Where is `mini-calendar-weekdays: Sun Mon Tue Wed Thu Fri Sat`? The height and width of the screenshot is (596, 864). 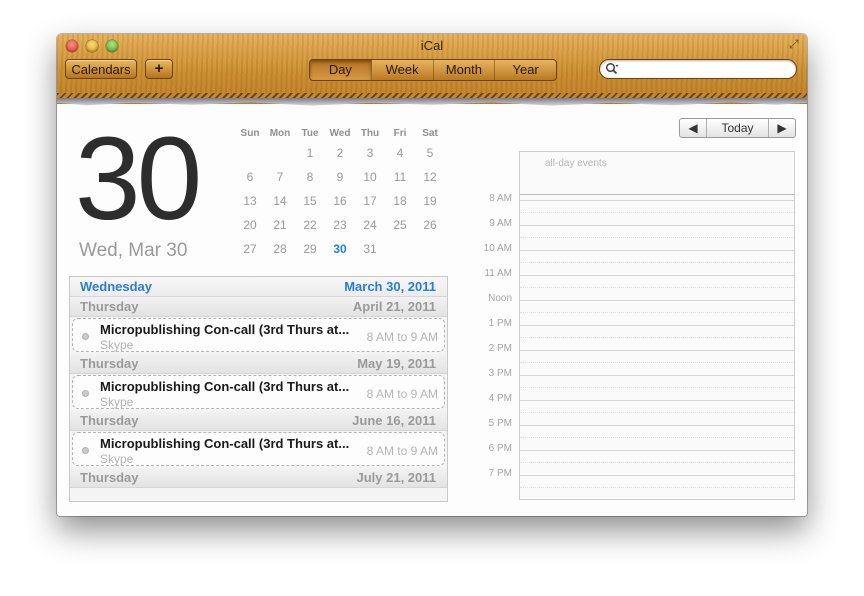 mini-calendar-weekdays: Sun Mon Tue Wed Thu Fri Sat is located at coordinates (340, 133).